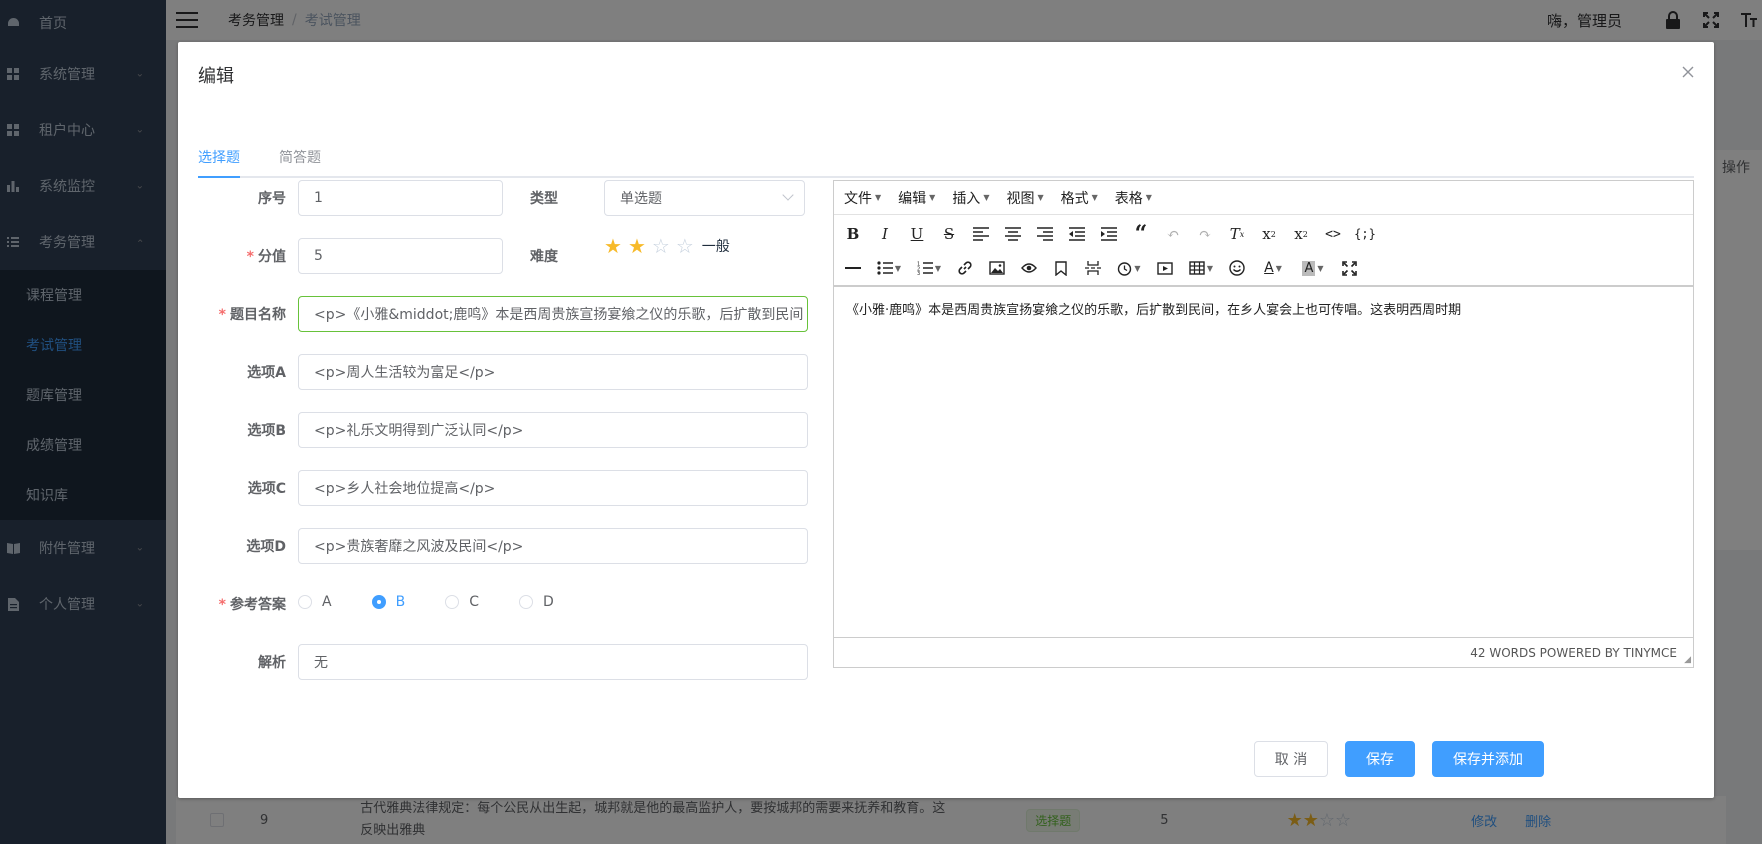 The width and height of the screenshot is (1762, 844). I want to click on editor-menu-table: 表格 ▼, so click(1133, 198).